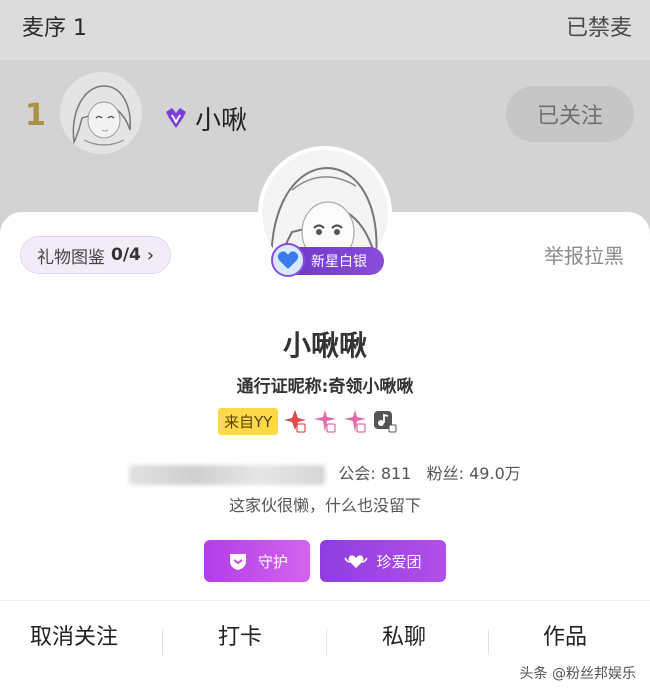 Image resolution: width=650 pixels, height=695 pixels. Describe the element at coordinates (404, 635) in the screenshot. I see `private-chat-button: 私聊` at that location.